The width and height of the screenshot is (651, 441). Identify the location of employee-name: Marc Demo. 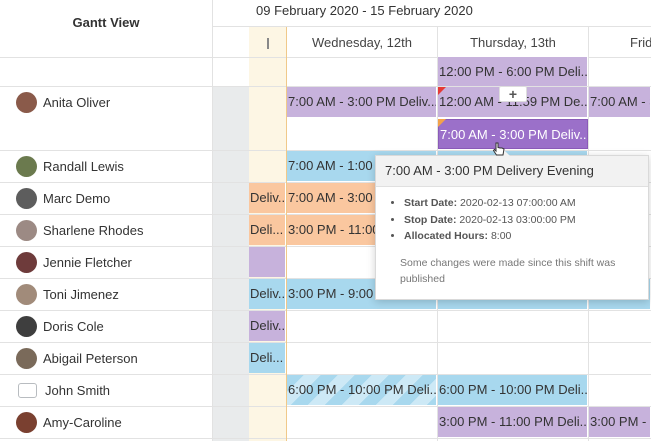
(77, 198).